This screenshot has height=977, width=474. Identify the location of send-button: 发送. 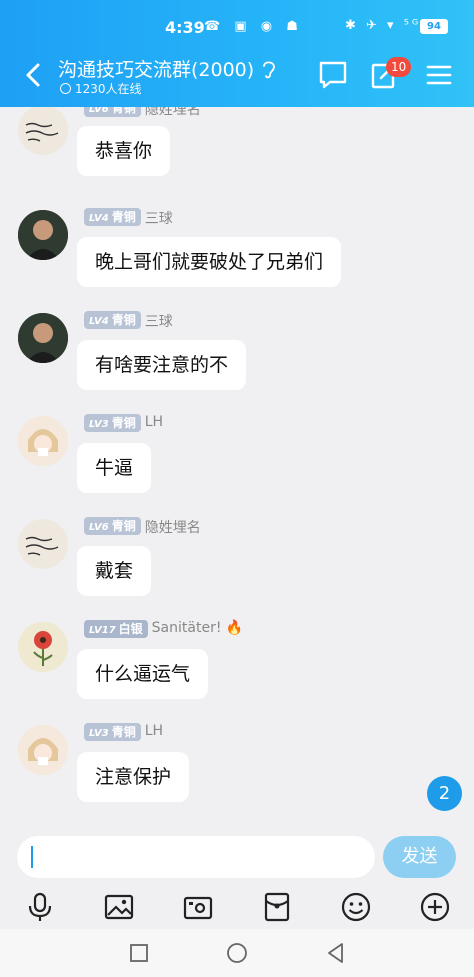
(419, 857).